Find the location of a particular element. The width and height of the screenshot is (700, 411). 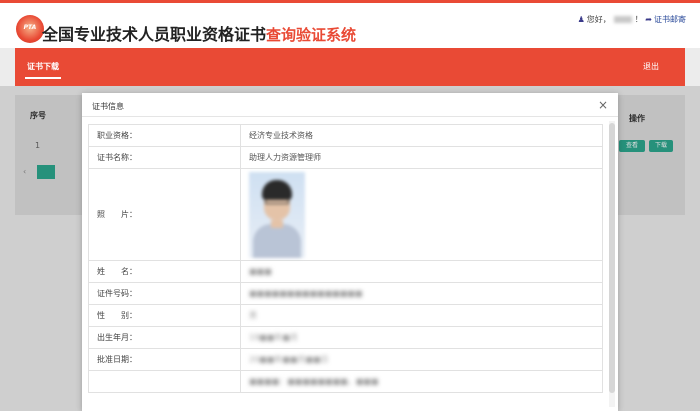

cert-mail-link: 证书邮寄 is located at coordinates (670, 19).